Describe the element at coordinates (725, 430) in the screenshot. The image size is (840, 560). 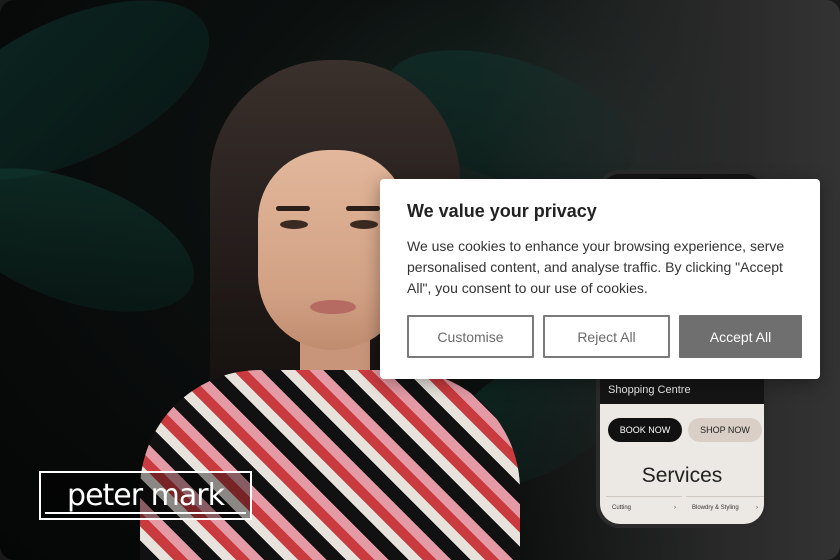
I see `shop-now-button: SHOP NOW` at that location.